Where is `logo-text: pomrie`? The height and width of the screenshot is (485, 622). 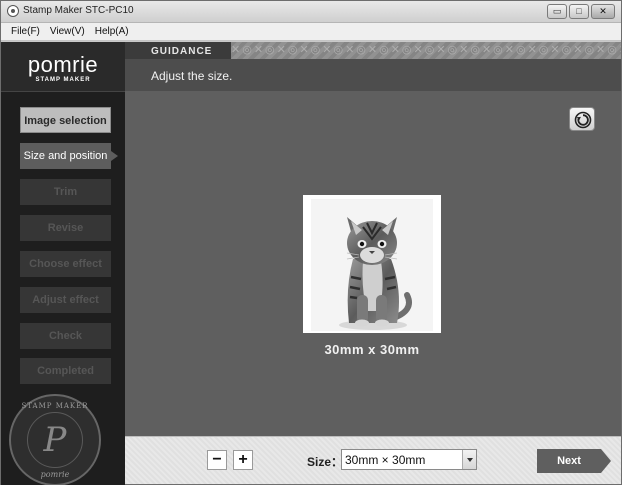
logo-text: pomrie is located at coordinates (63, 64).